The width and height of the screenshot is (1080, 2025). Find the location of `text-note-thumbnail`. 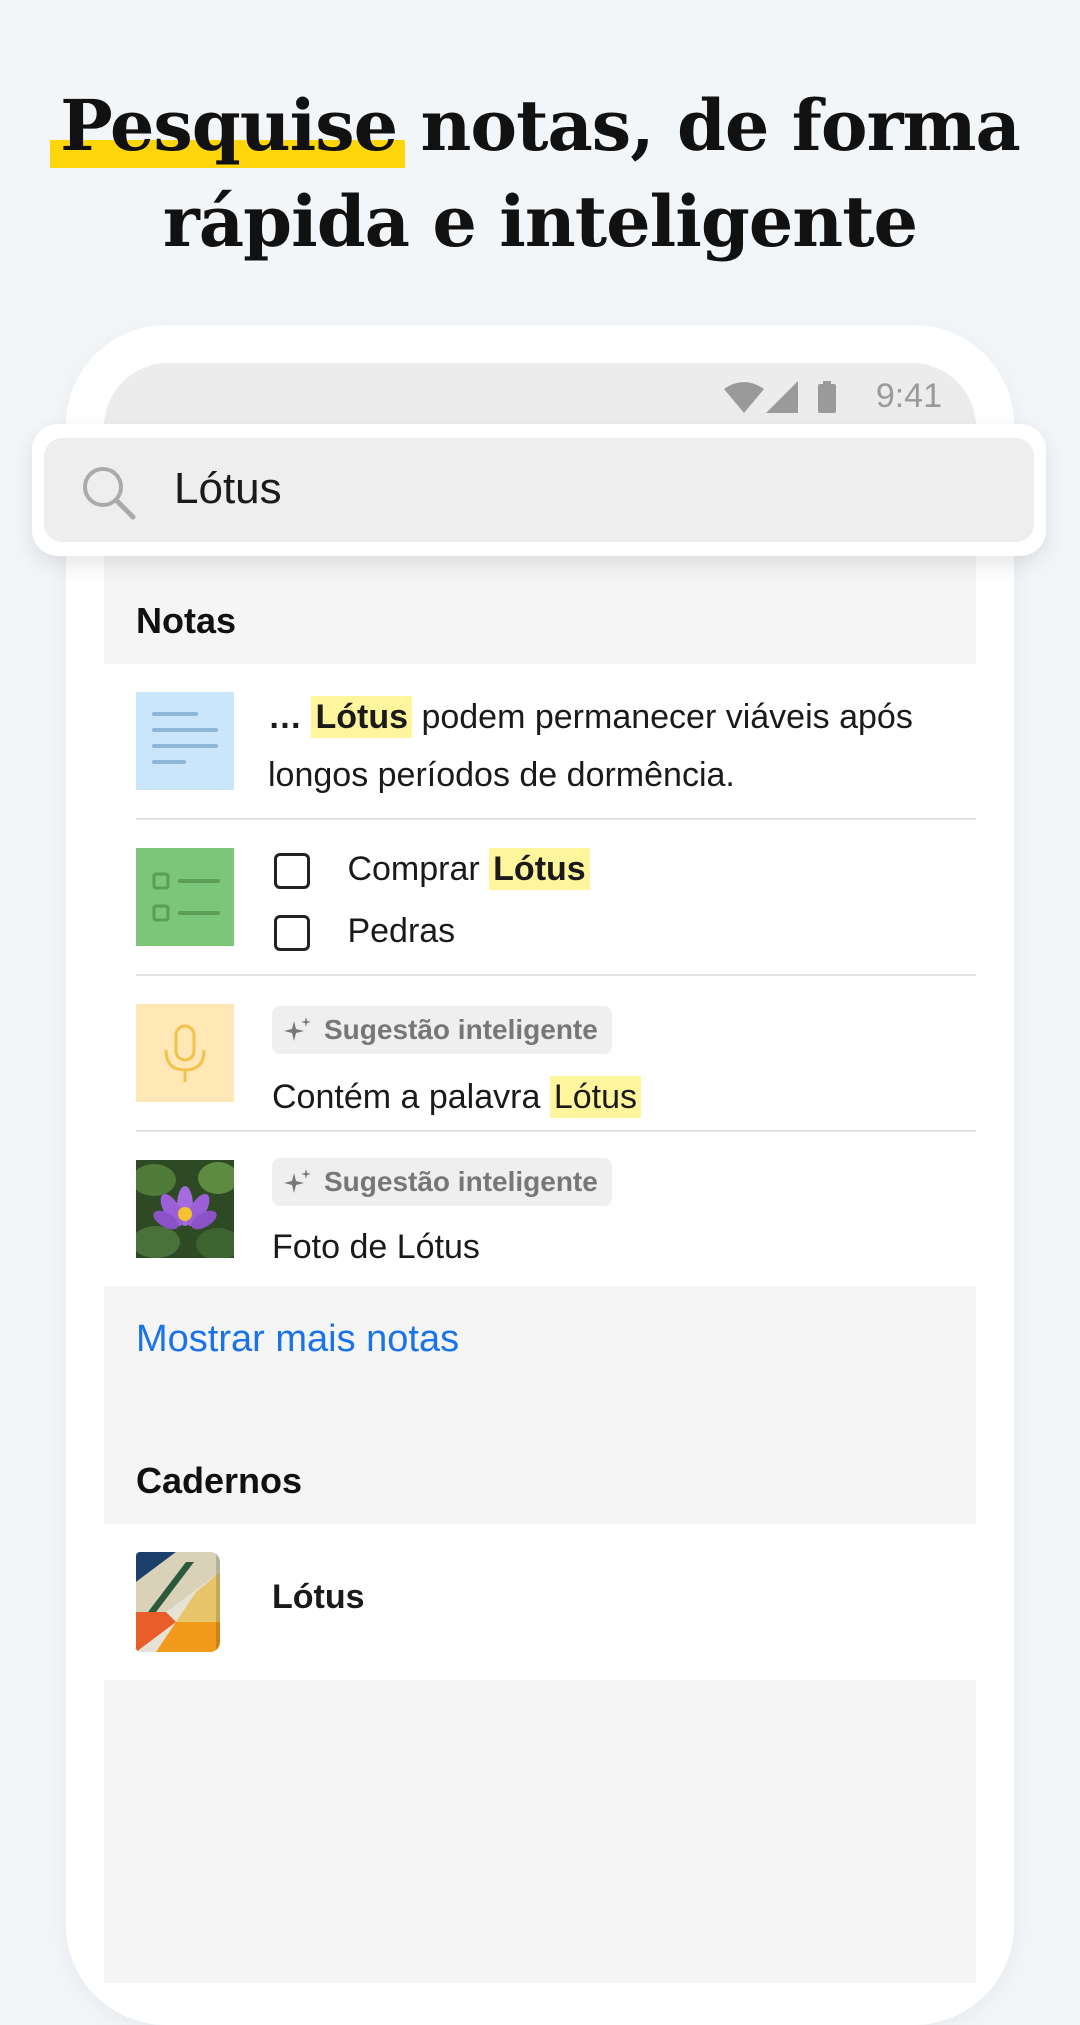

text-note-thumbnail is located at coordinates (185, 741).